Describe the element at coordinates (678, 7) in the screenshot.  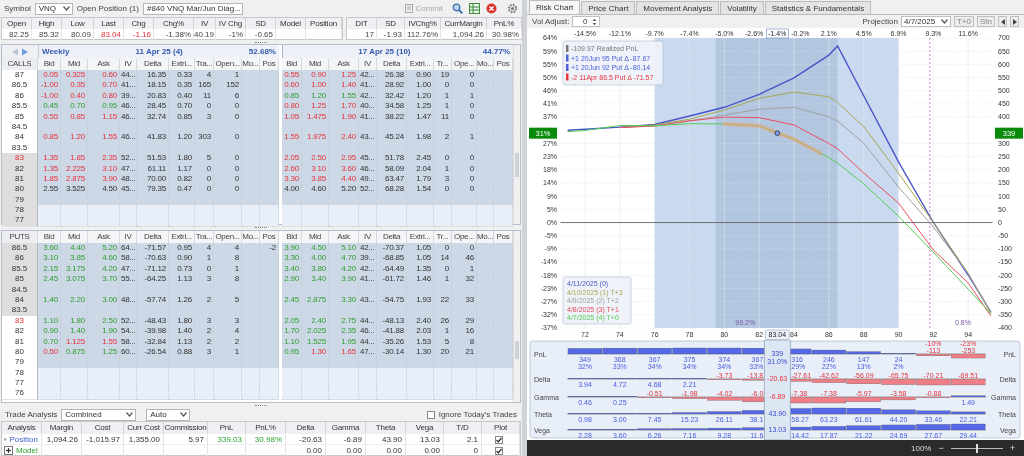
I see `tab: Movement Analysis` at that location.